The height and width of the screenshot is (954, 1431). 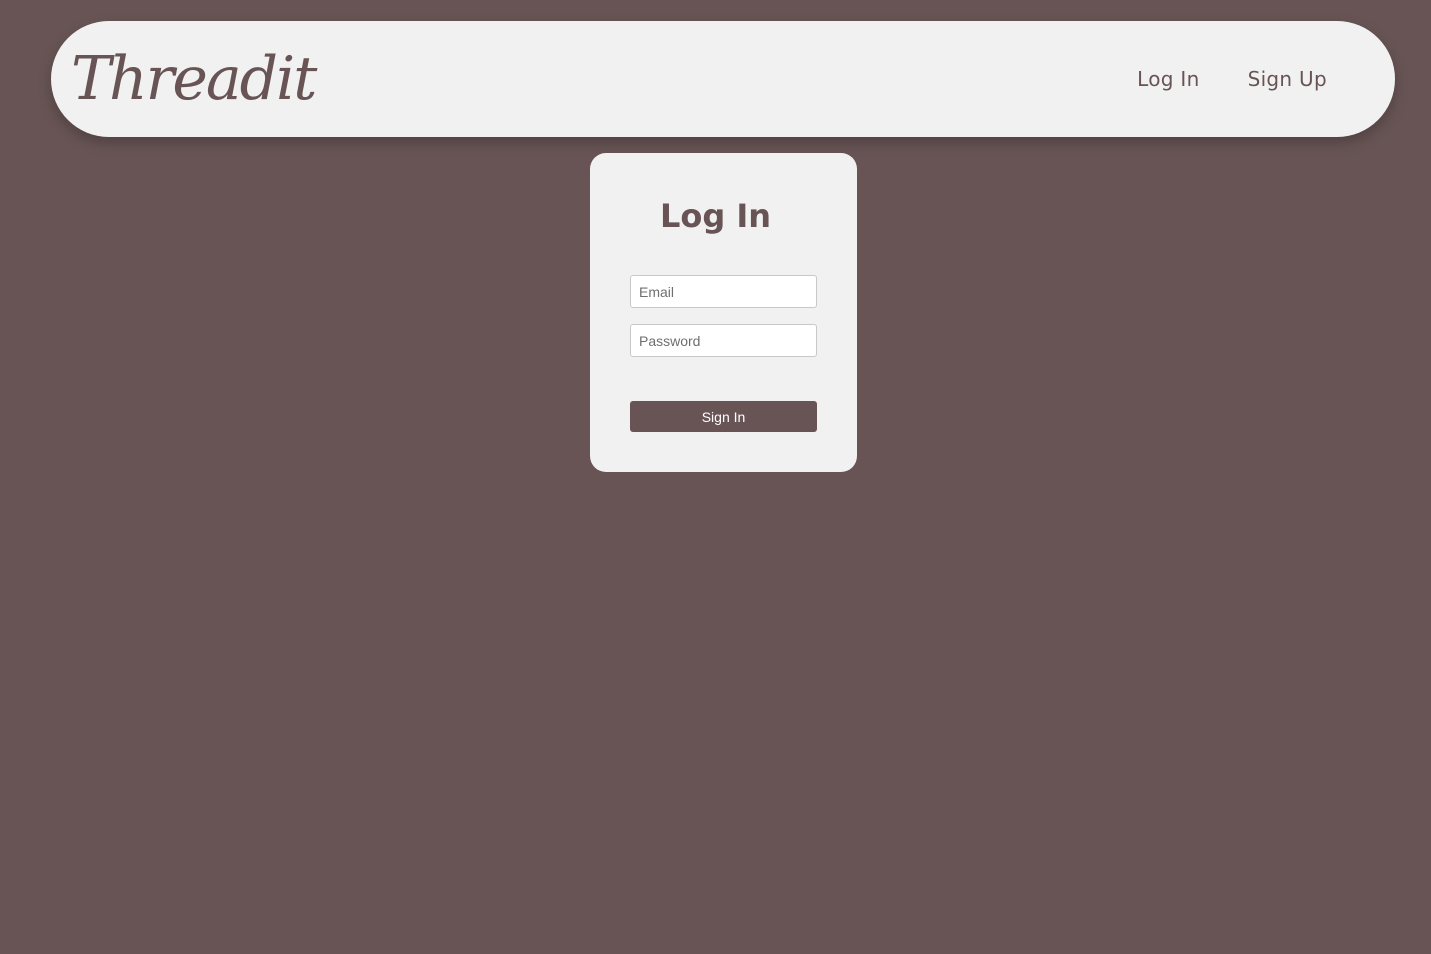 What do you see at coordinates (723, 340) in the screenshot?
I see `password-field` at bounding box center [723, 340].